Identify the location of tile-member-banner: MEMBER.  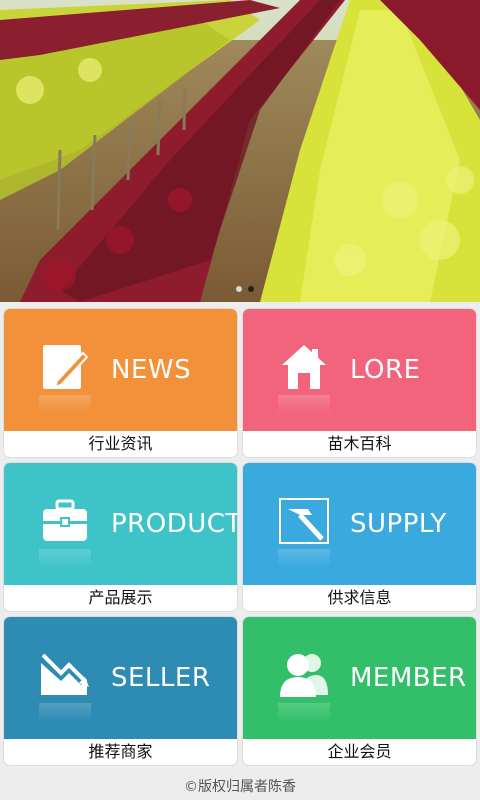
(359, 678).